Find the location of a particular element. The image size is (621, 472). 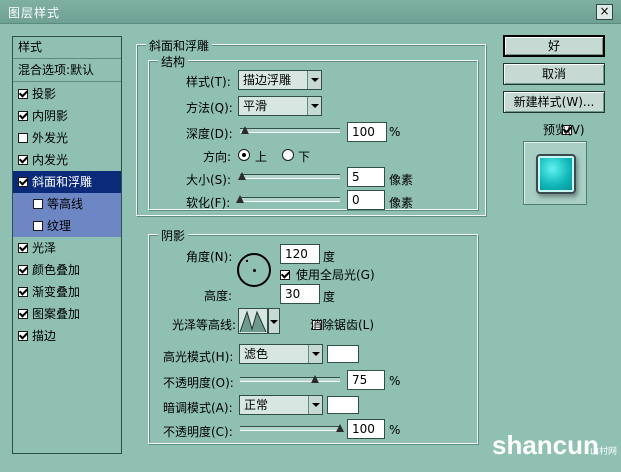

watermark-sub: 山村网 is located at coordinates (604, 452).